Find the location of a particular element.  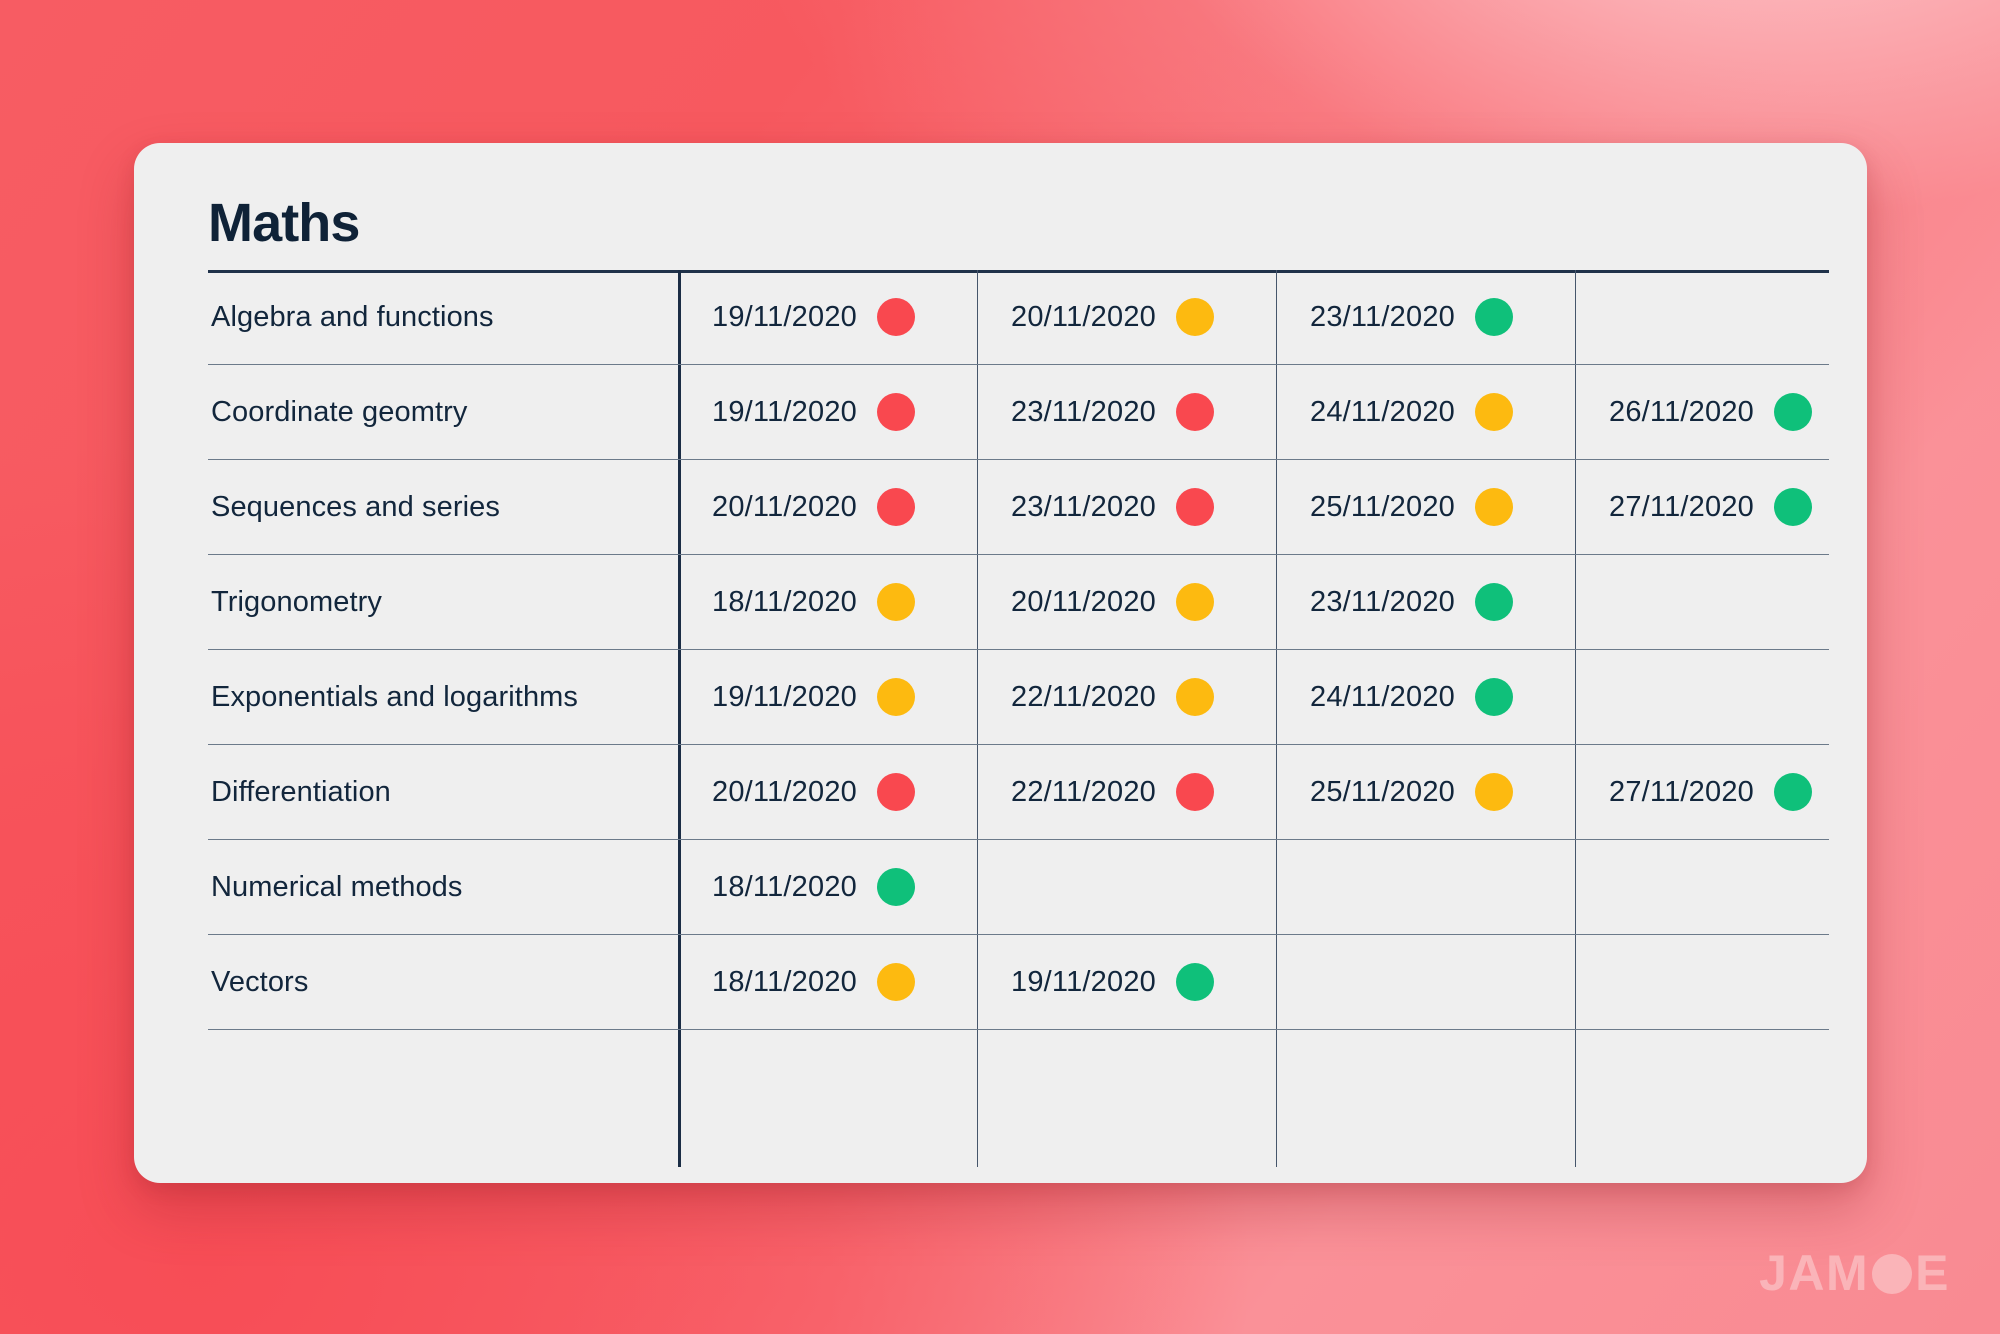

attempt-cell: 26/11/2020 is located at coordinates (1721, 412).